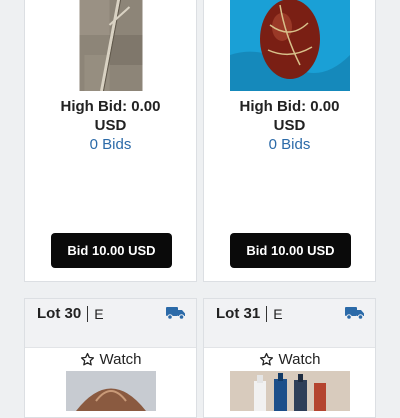 The image size is (400, 418). What do you see at coordinates (110, 391) in the screenshot?
I see `leather-item-image` at bounding box center [110, 391].